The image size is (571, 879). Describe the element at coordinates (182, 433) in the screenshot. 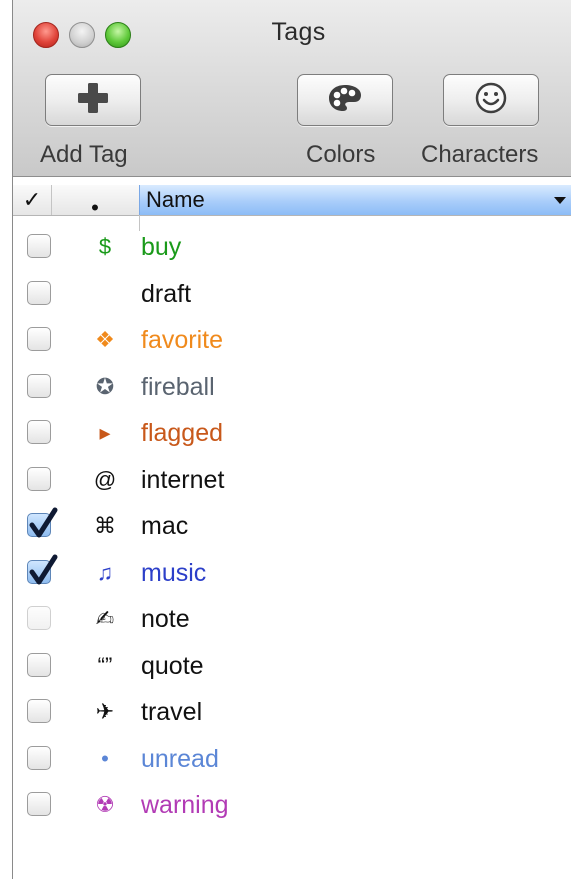

I see `tag-name: flagged` at that location.